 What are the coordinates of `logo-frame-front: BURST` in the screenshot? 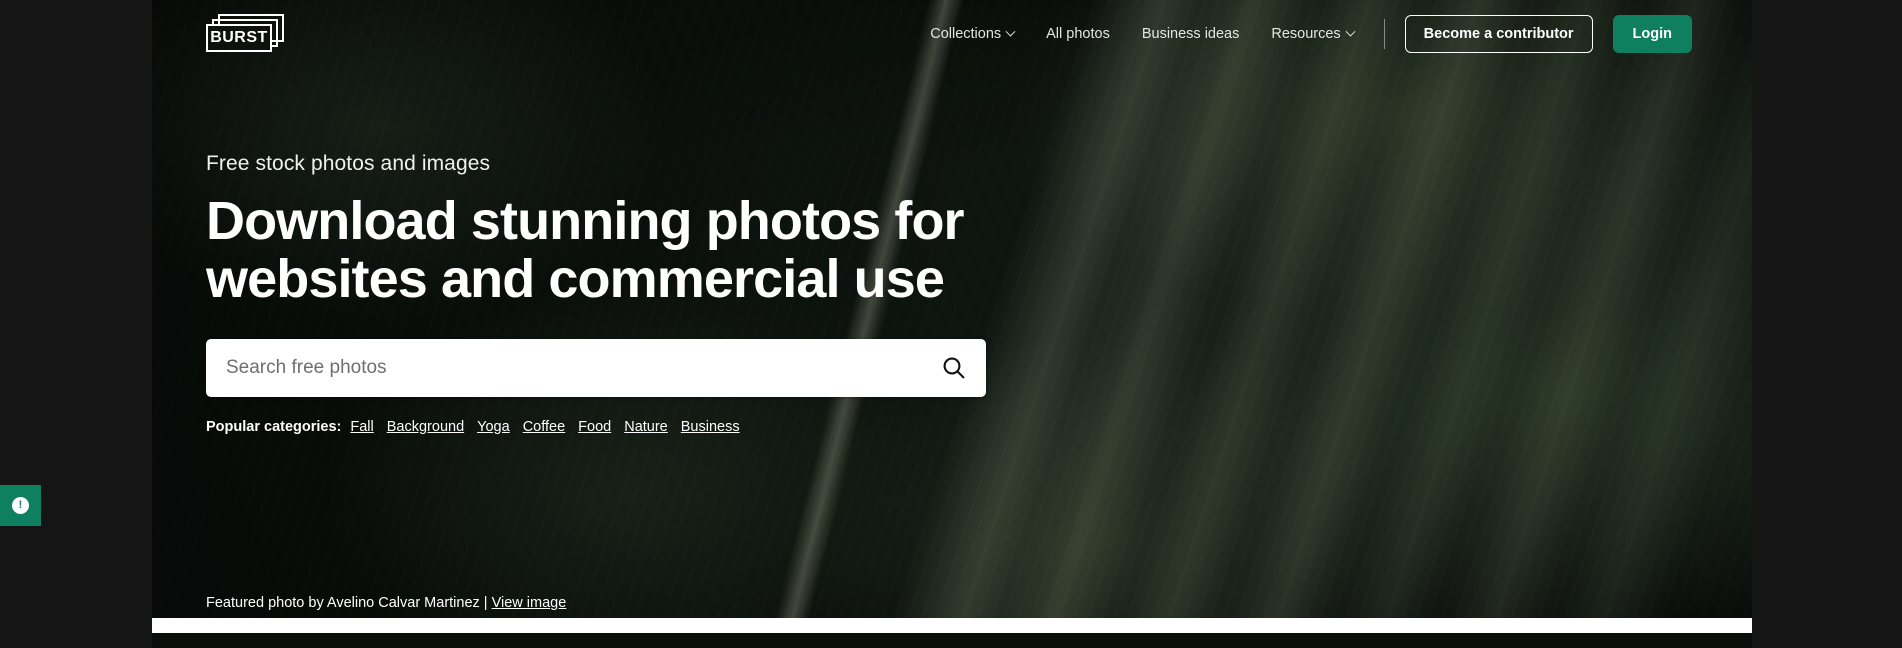 It's located at (239, 38).